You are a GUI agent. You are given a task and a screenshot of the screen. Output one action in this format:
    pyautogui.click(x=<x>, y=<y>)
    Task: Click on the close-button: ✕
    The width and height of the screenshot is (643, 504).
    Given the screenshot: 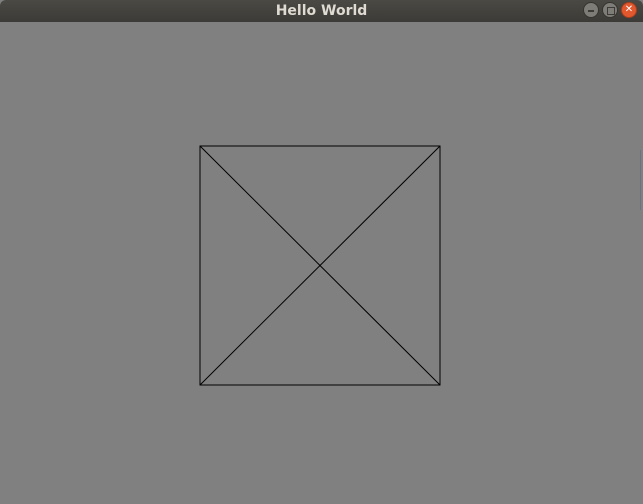 What is the action you would take?
    pyautogui.click(x=629, y=10)
    